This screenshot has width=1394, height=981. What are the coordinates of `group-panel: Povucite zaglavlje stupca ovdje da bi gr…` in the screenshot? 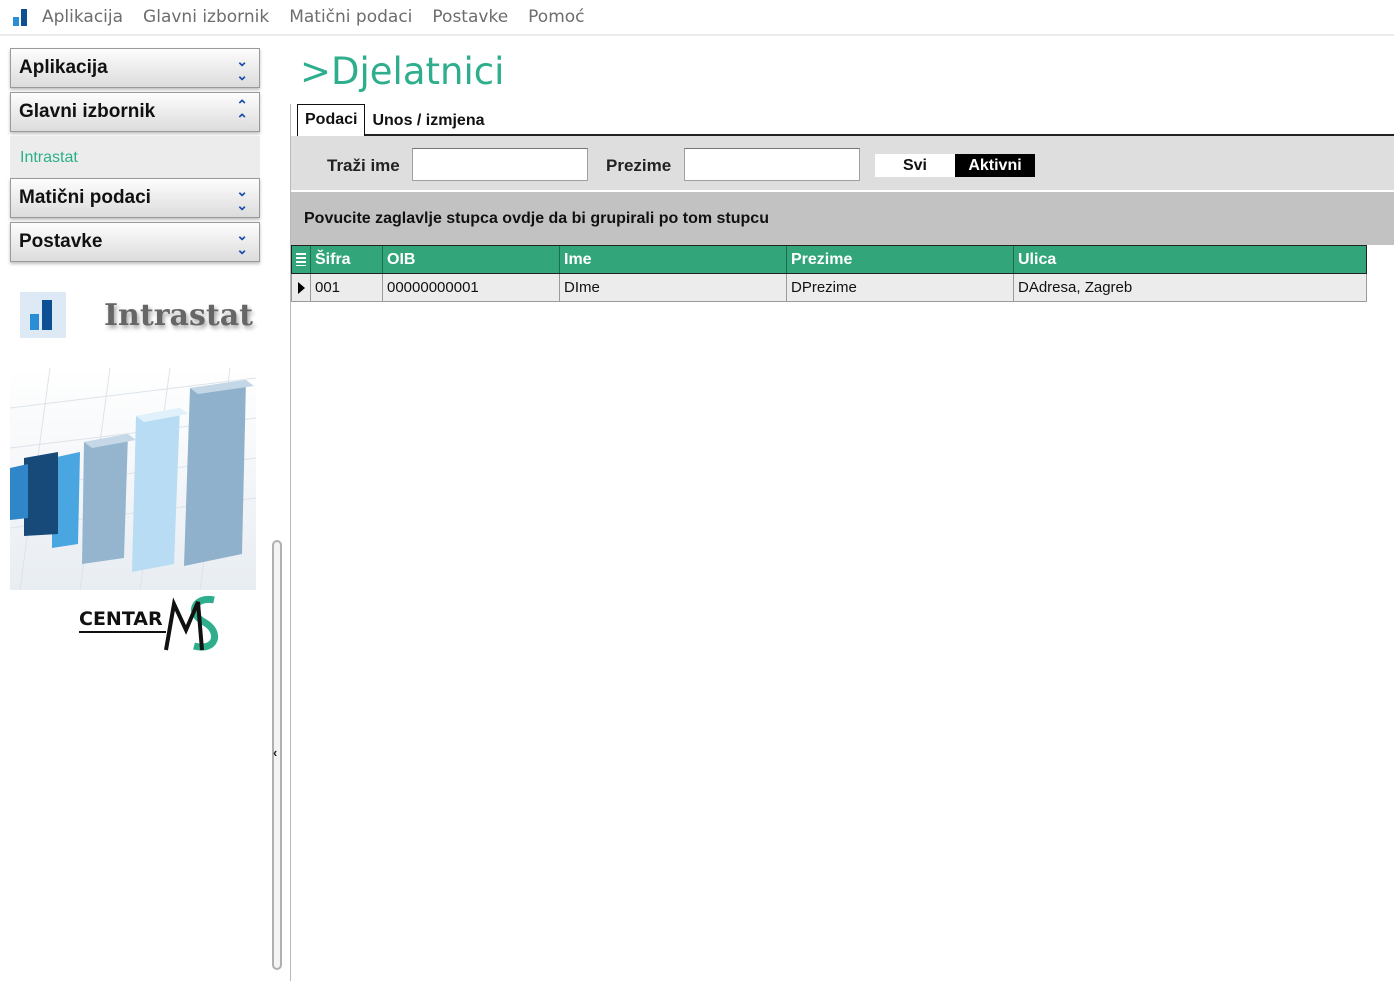 It's located at (842, 218).